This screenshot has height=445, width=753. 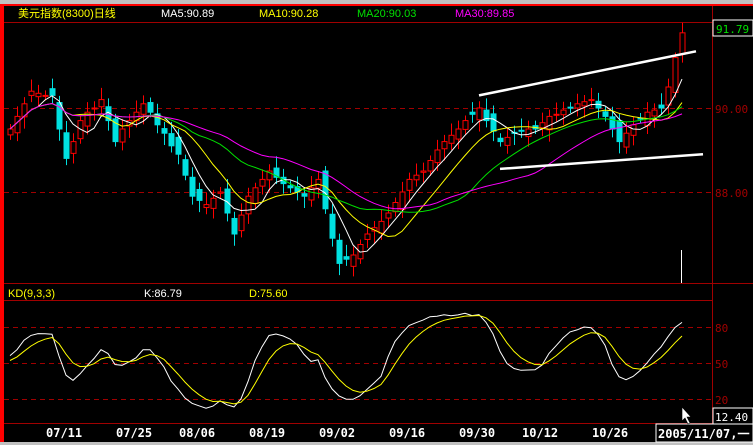 I want to click on top-border, so click(x=376, y=5).